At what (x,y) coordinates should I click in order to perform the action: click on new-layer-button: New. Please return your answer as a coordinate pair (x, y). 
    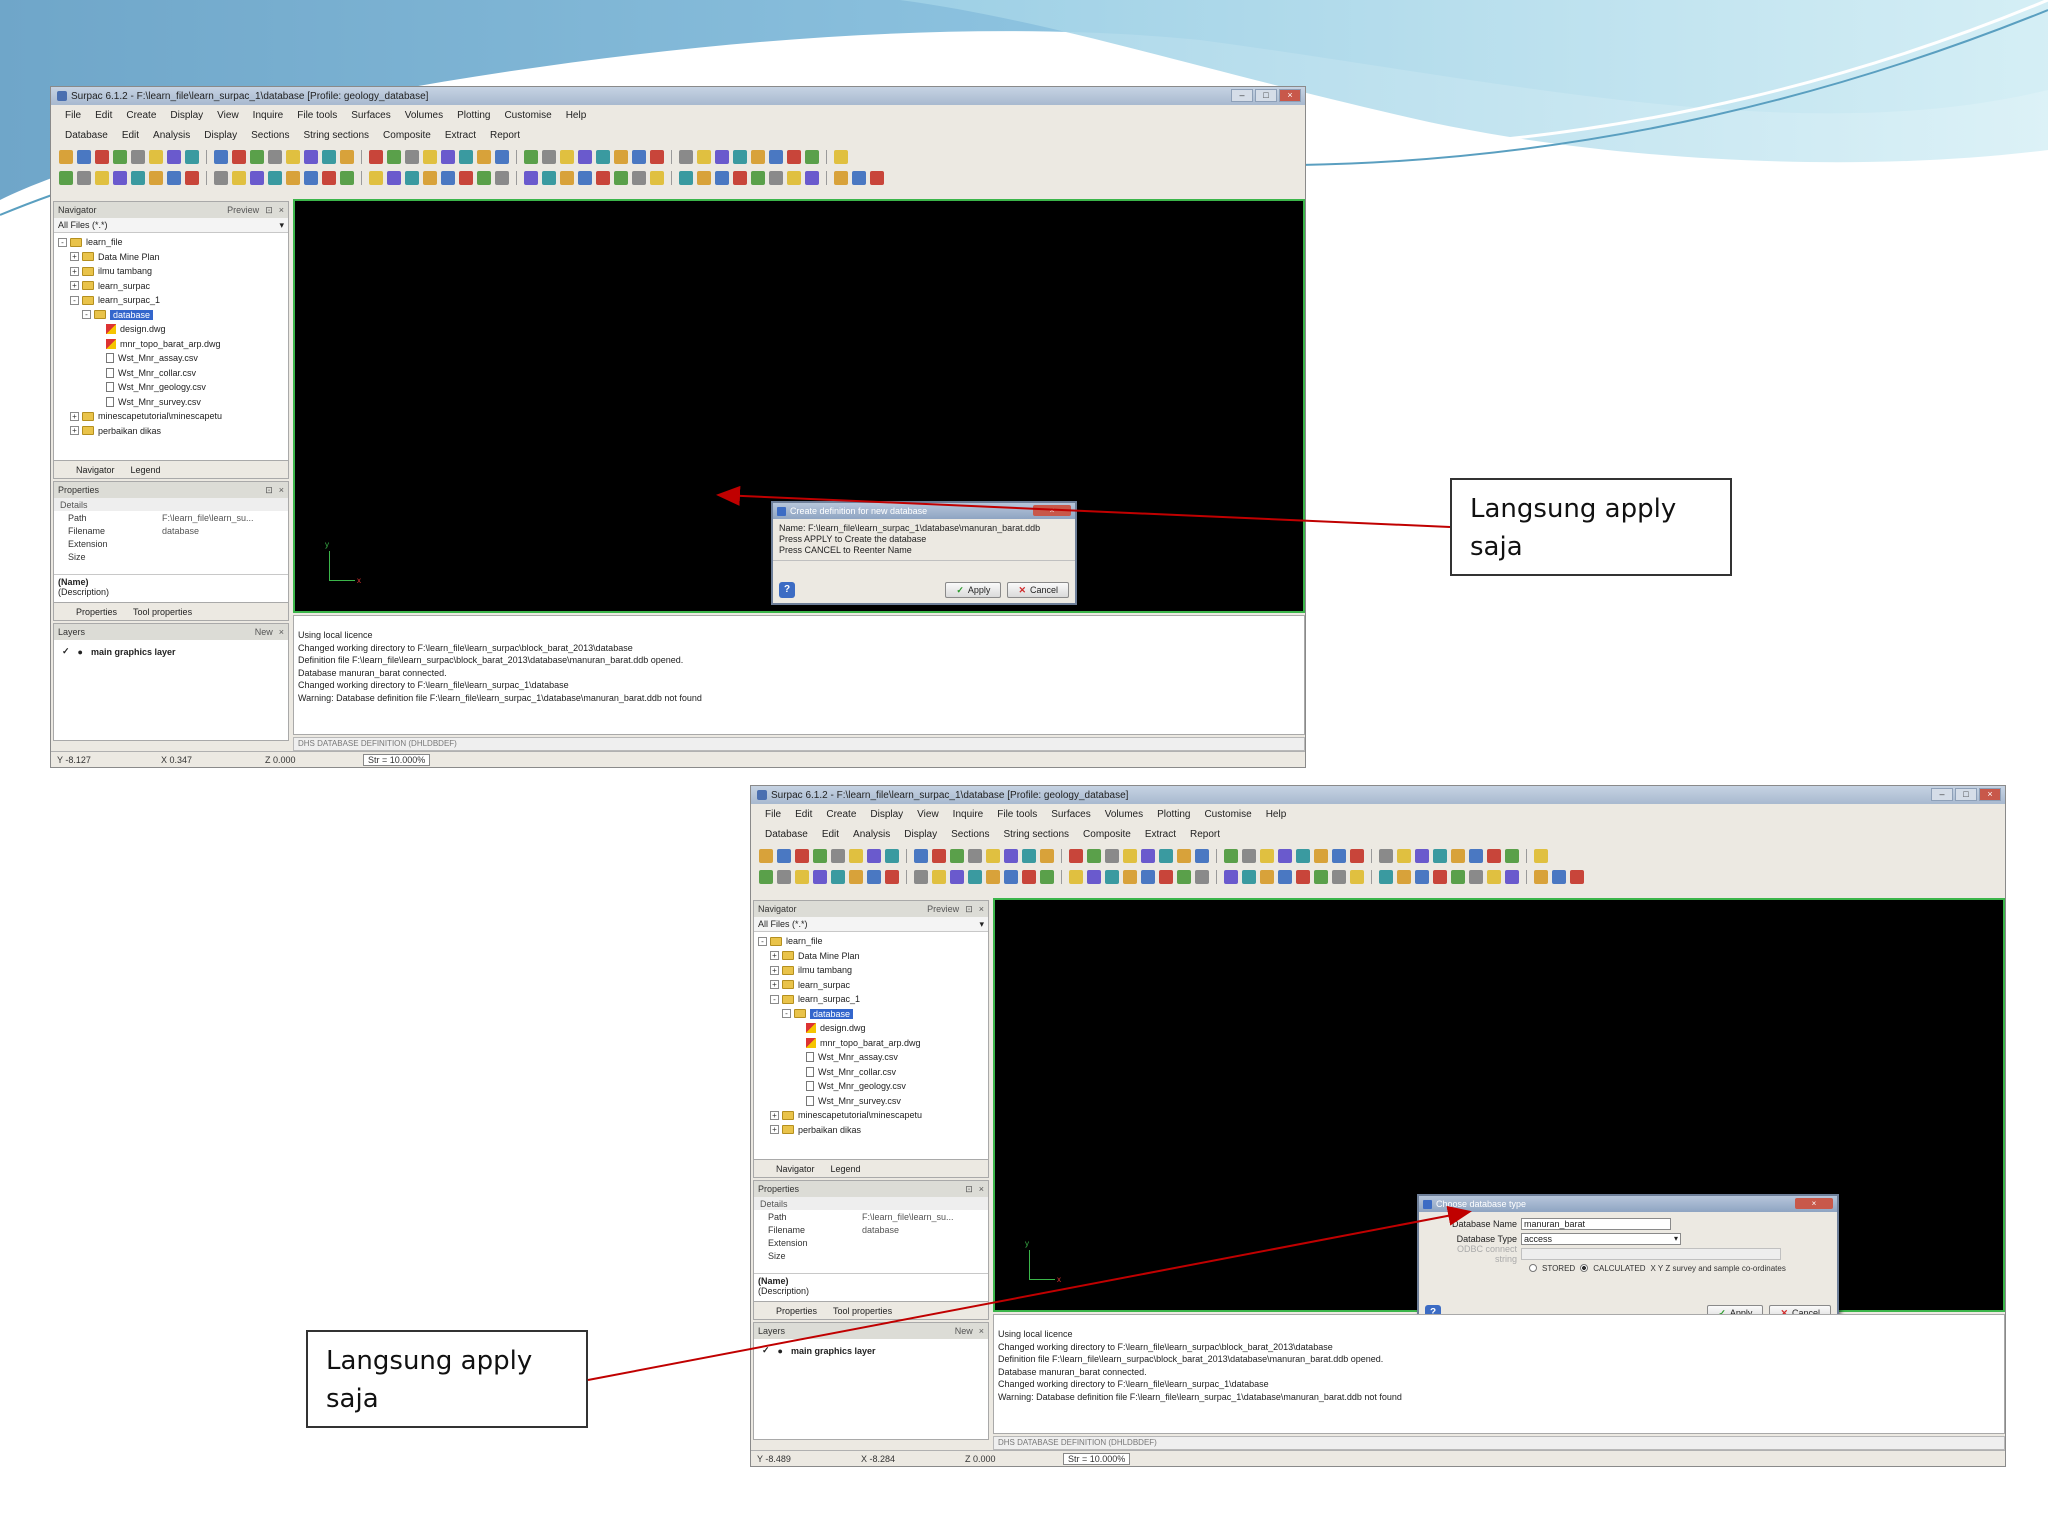
    Looking at the image, I should click on (964, 1331).